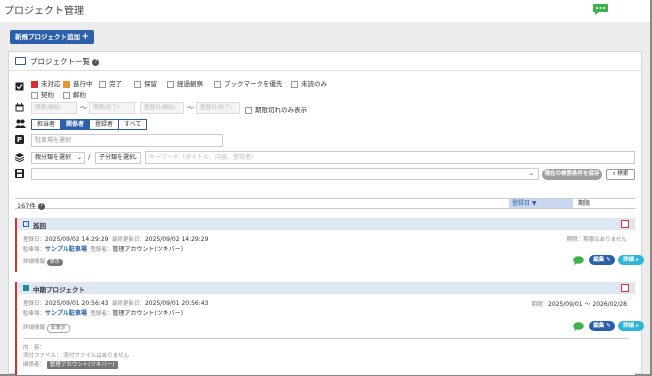 This screenshot has height=376, width=652. What do you see at coordinates (248, 110) in the screenshot?
I see `checkbox-expired-only` at bounding box center [248, 110].